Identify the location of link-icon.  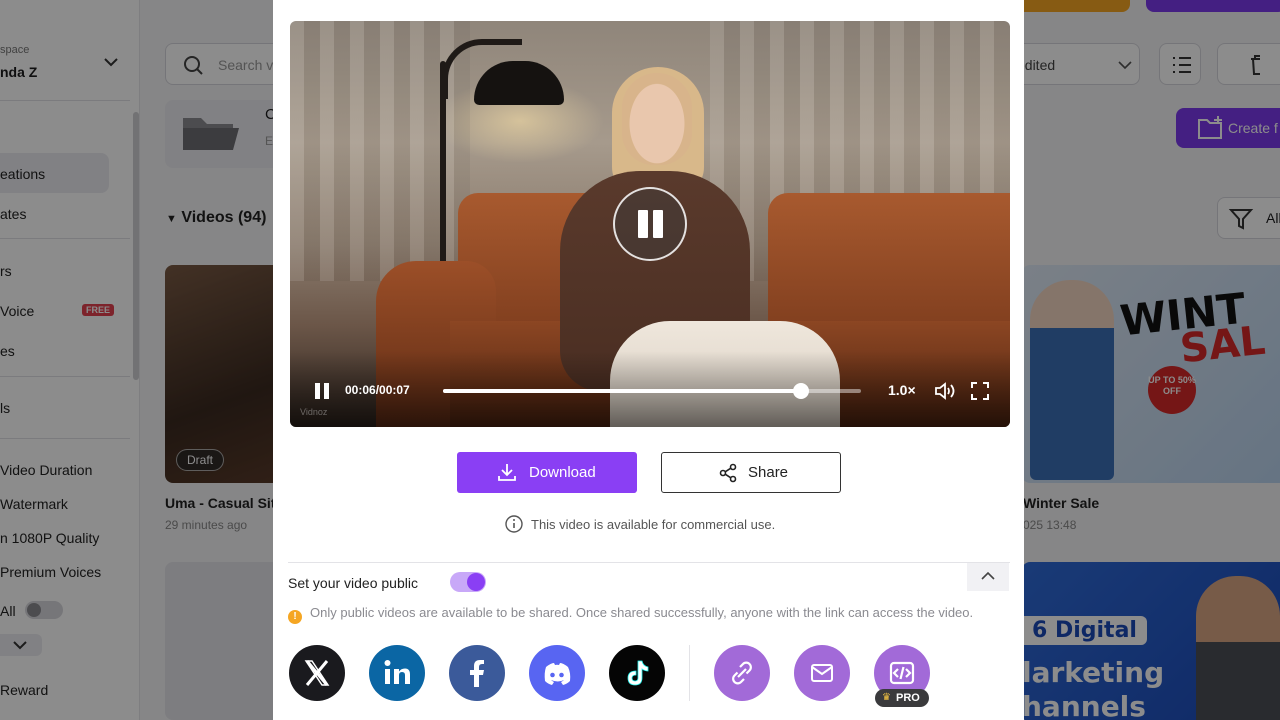
(742, 673).